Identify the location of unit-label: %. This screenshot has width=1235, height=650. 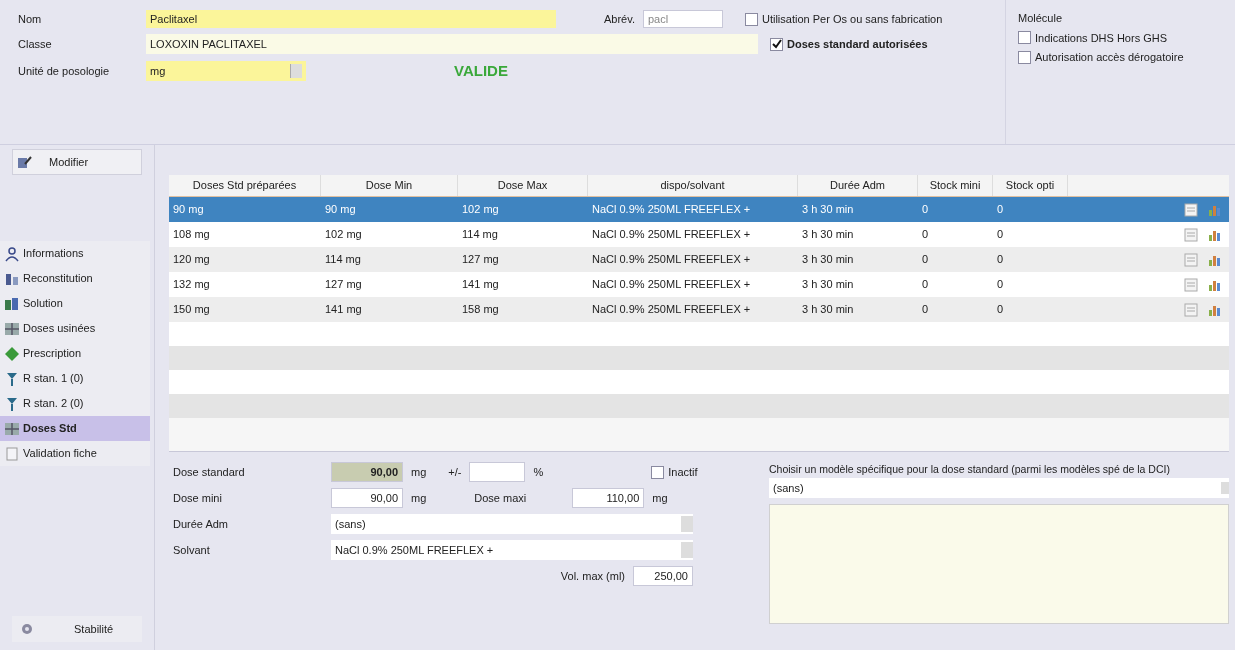
(538, 472).